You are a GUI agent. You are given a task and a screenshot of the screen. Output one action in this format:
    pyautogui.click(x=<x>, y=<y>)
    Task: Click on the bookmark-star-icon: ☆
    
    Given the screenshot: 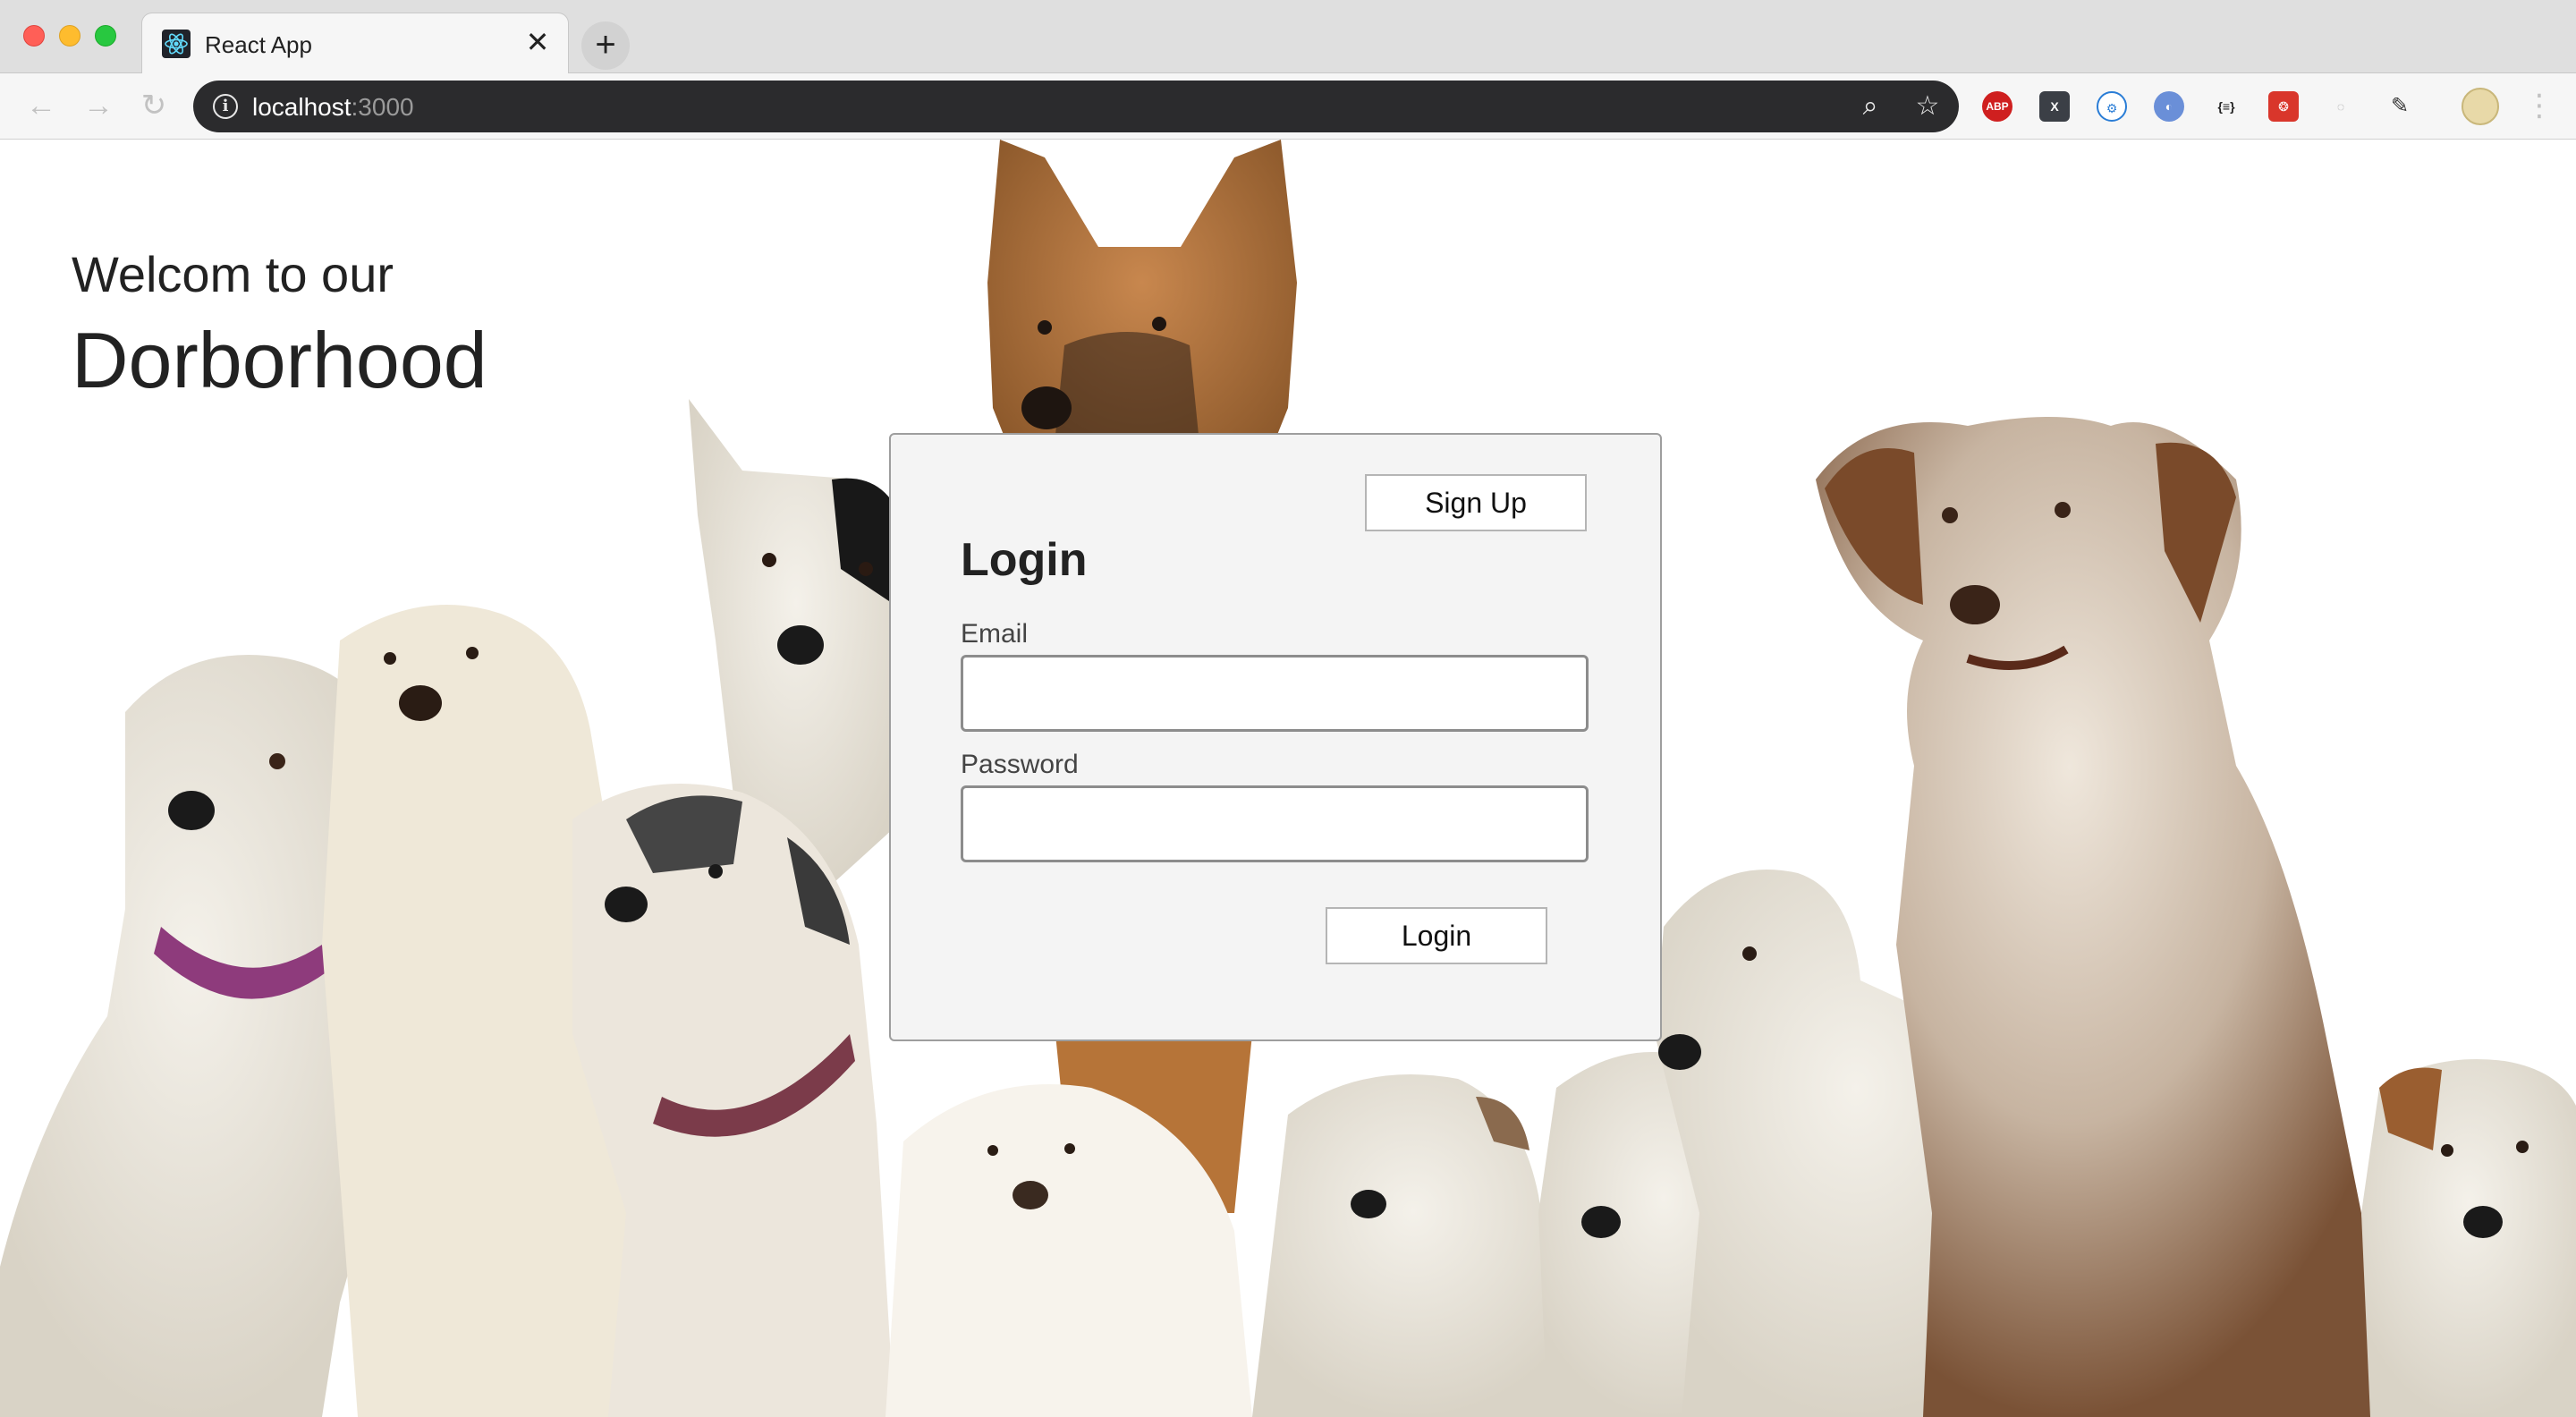 What is the action you would take?
    pyautogui.click(x=1928, y=106)
    